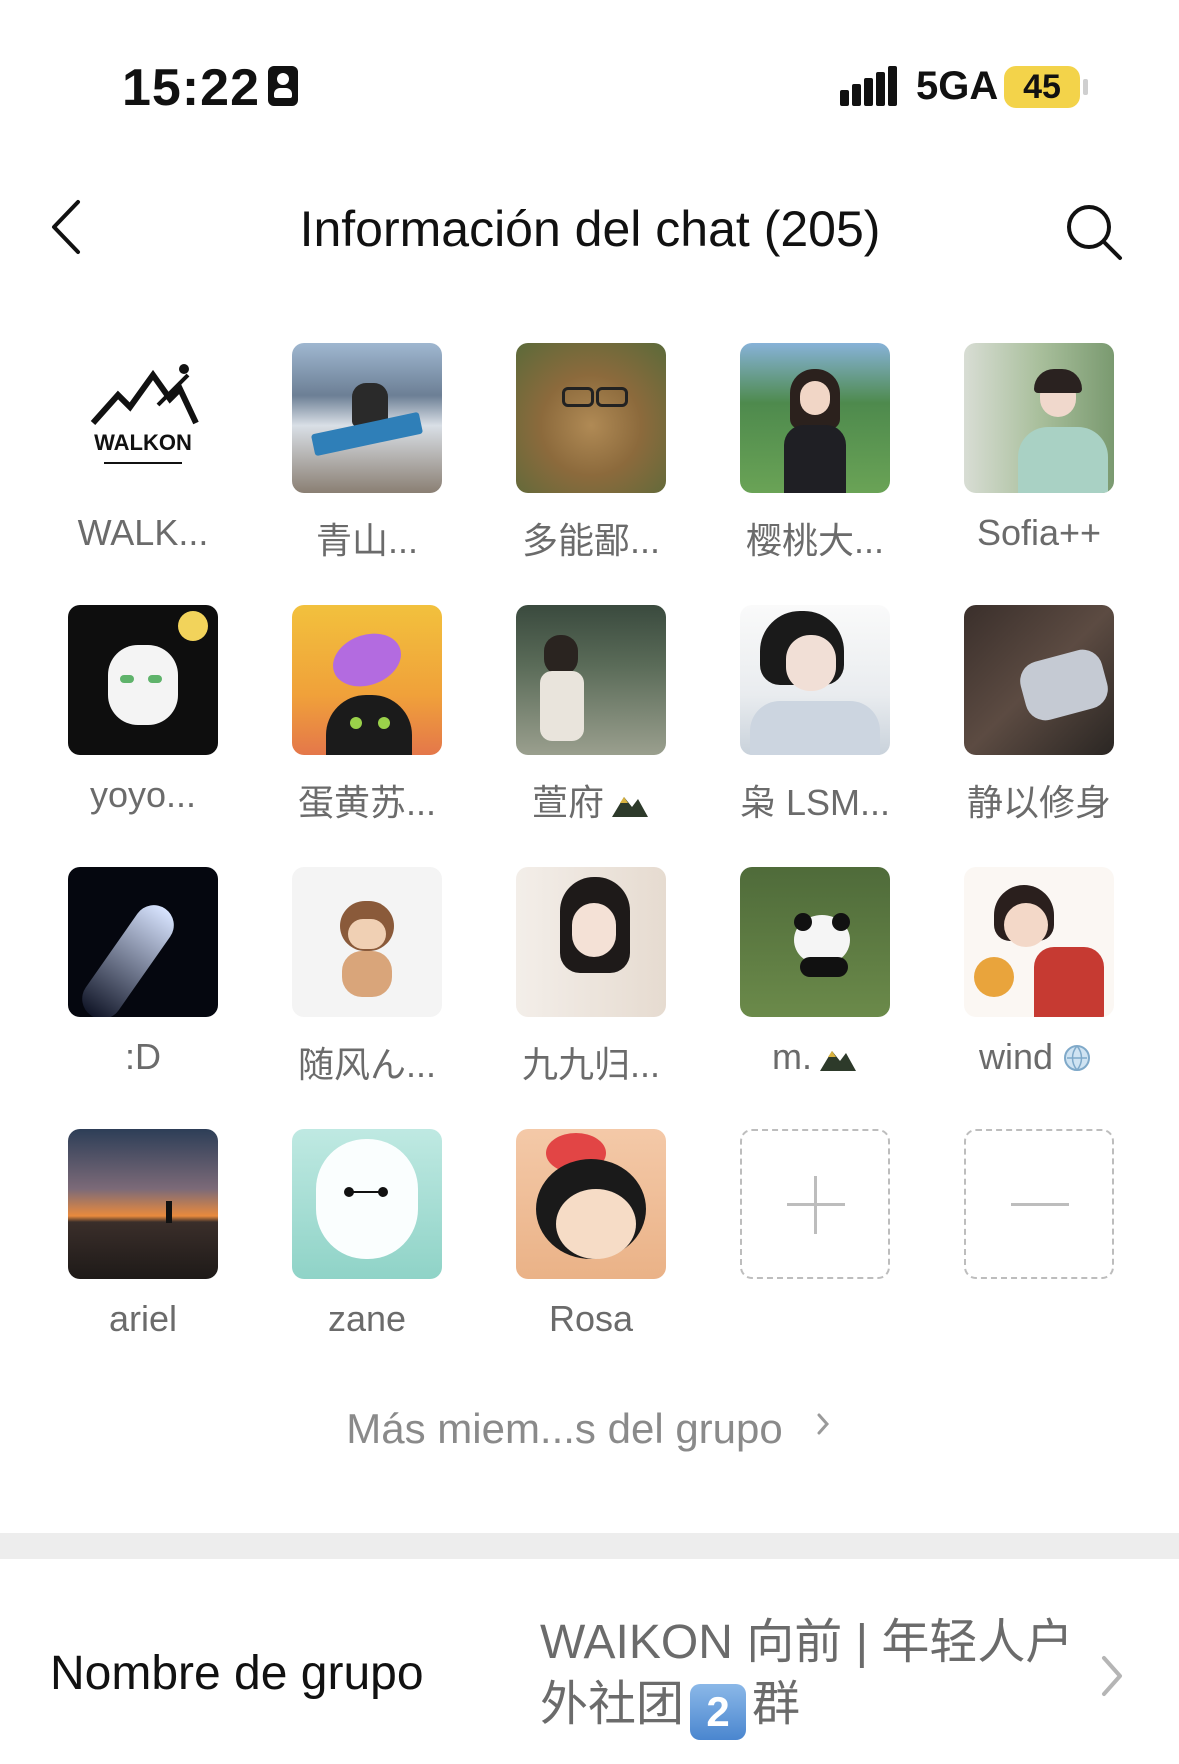  I want to click on group-name-row: Nombre de grupo WAIKON 向前 | 年轻人户 外社团 2 群, so click(589, 1662).